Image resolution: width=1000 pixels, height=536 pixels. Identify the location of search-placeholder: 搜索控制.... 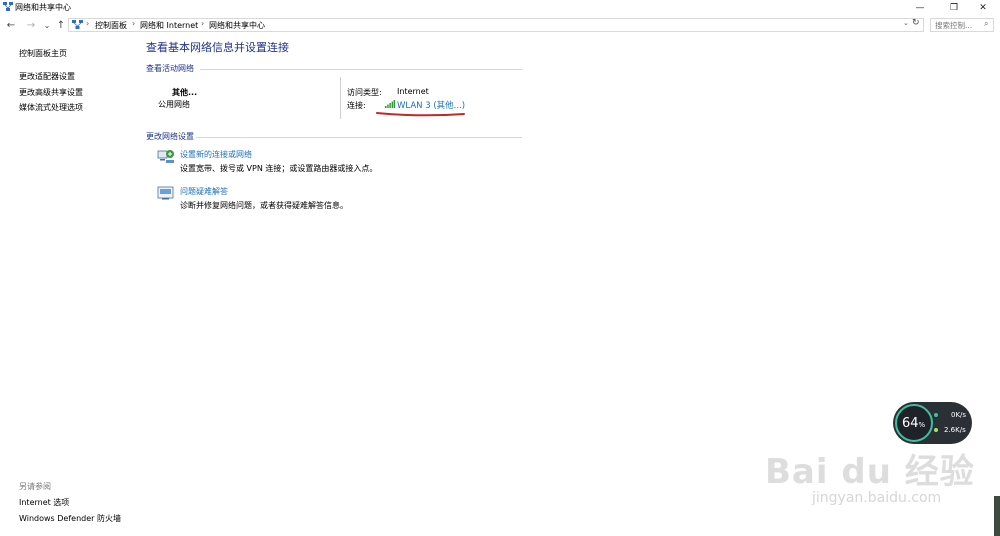
(954, 25).